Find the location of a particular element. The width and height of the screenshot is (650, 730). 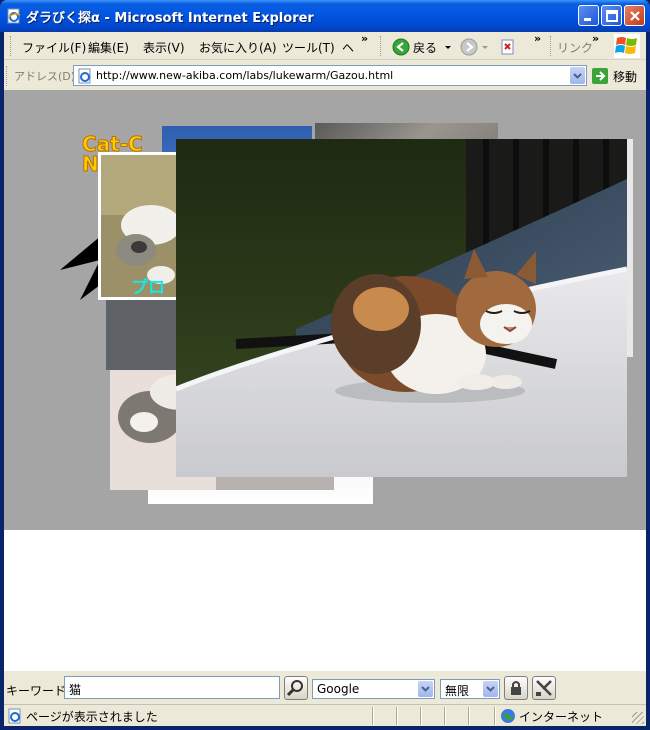

back-button: 戻る is located at coordinates (422, 47).